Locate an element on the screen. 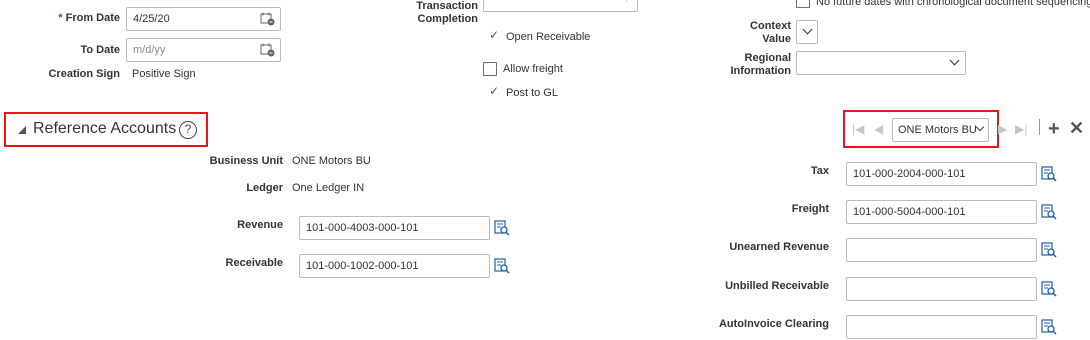  add-icon: + is located at coordinates (1054, 129).